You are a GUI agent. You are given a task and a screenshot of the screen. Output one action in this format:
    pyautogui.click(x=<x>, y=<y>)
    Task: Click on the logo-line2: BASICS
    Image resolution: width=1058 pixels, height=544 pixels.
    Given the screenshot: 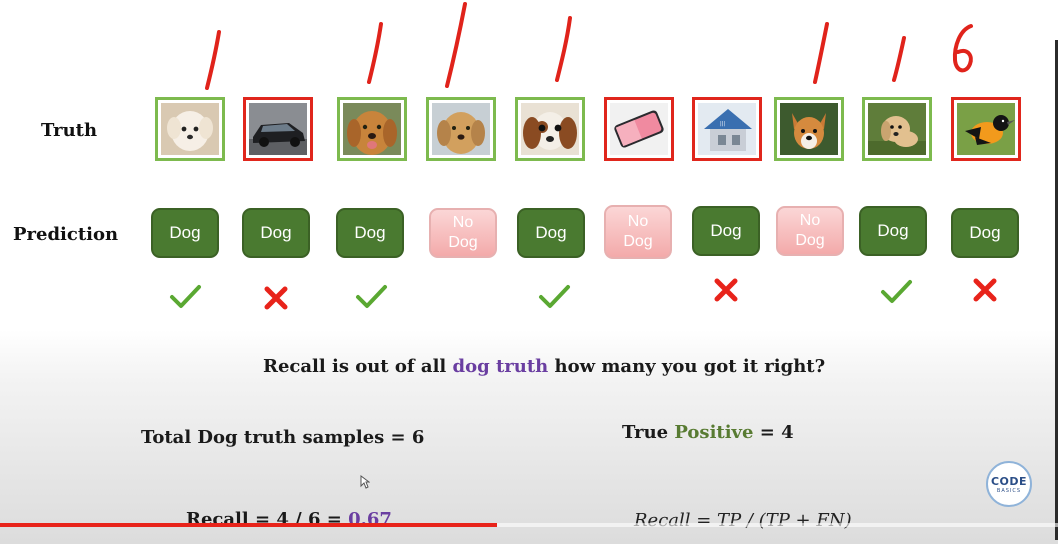 What is the action you would take?
    pyautogui.click(x=1009, y=490)
    